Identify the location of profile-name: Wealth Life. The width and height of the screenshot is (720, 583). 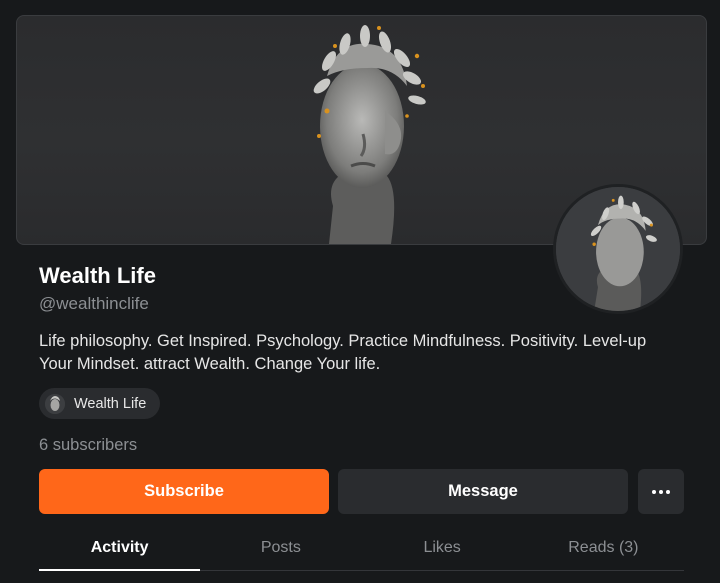
(97, 275).